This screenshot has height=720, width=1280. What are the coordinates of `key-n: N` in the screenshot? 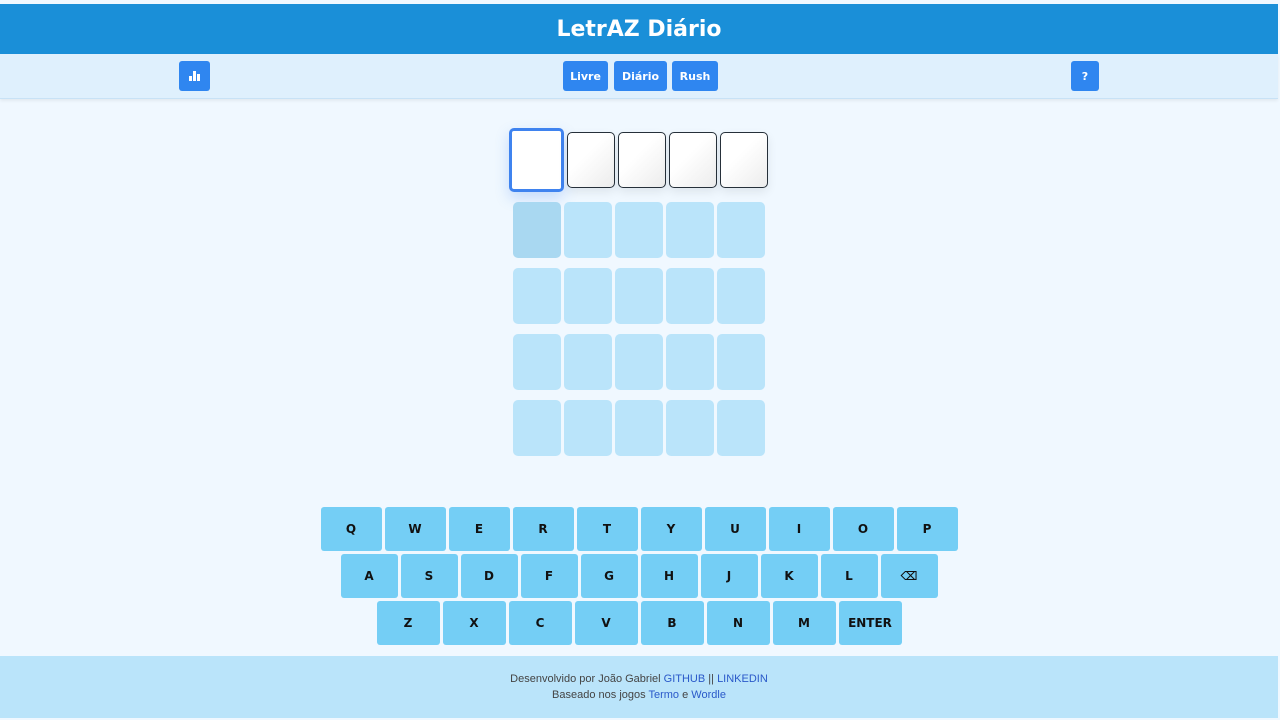 It's located at (738, 623).